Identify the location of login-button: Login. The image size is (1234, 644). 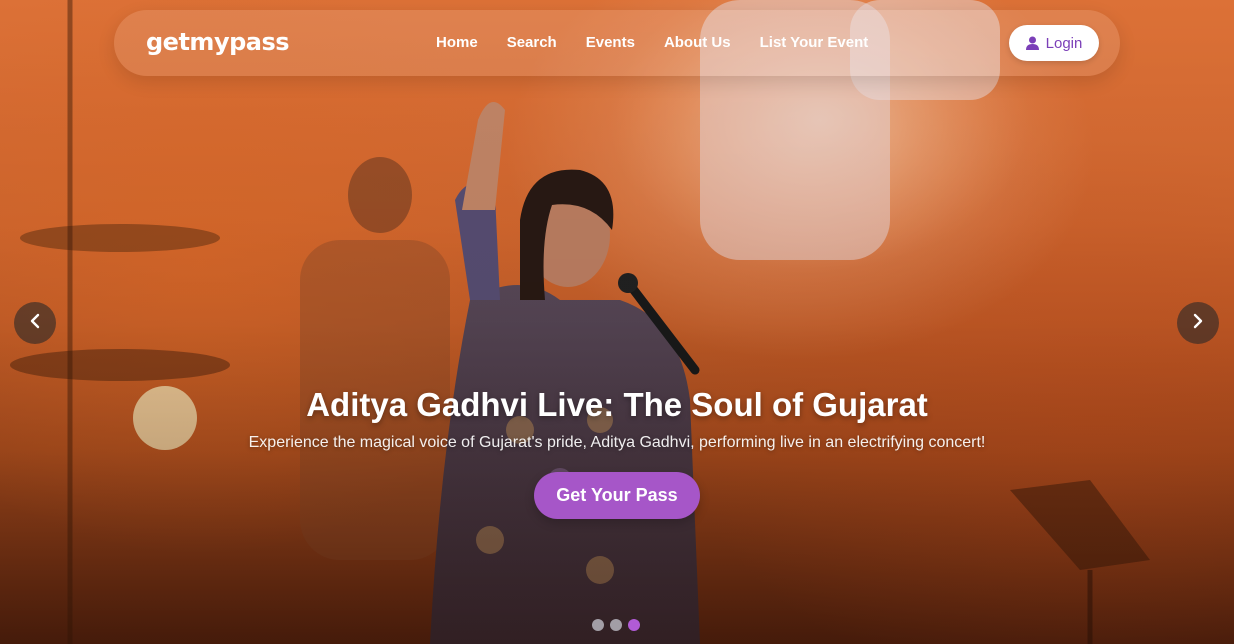
(1054, 43).